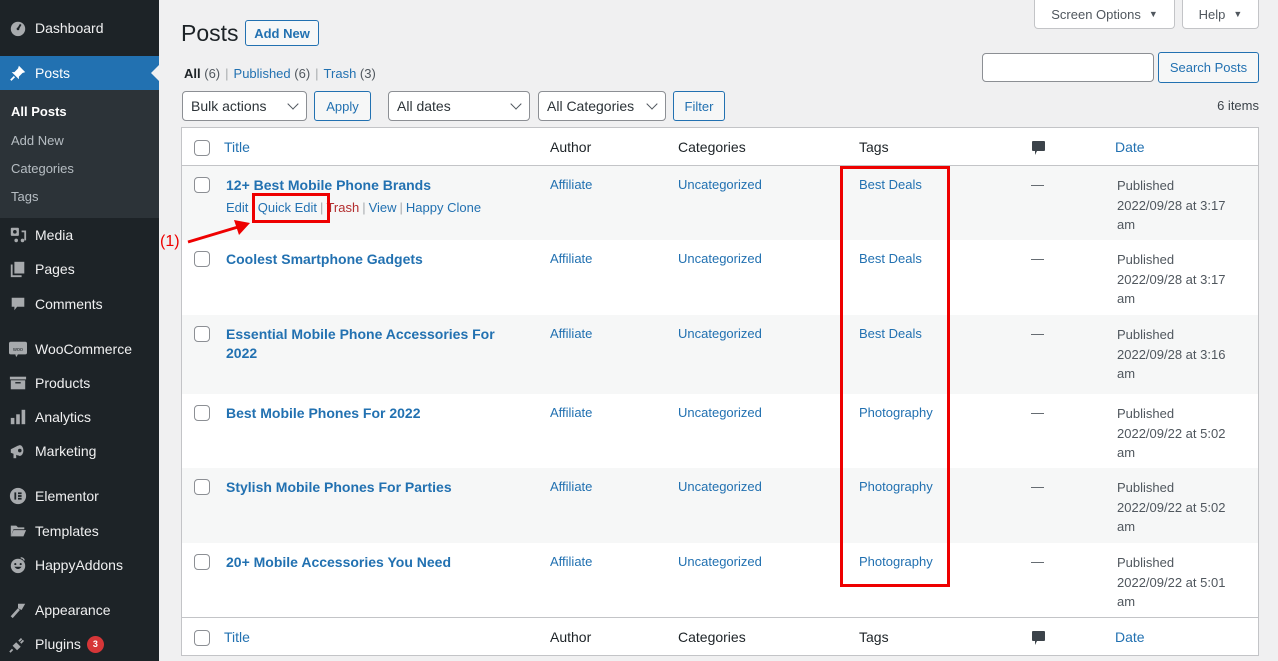 Image resolution: width=1278 pixels, height=661 pixels. I want to click on sidebar-item-dashboard: Dashboard, so click(79, 28).